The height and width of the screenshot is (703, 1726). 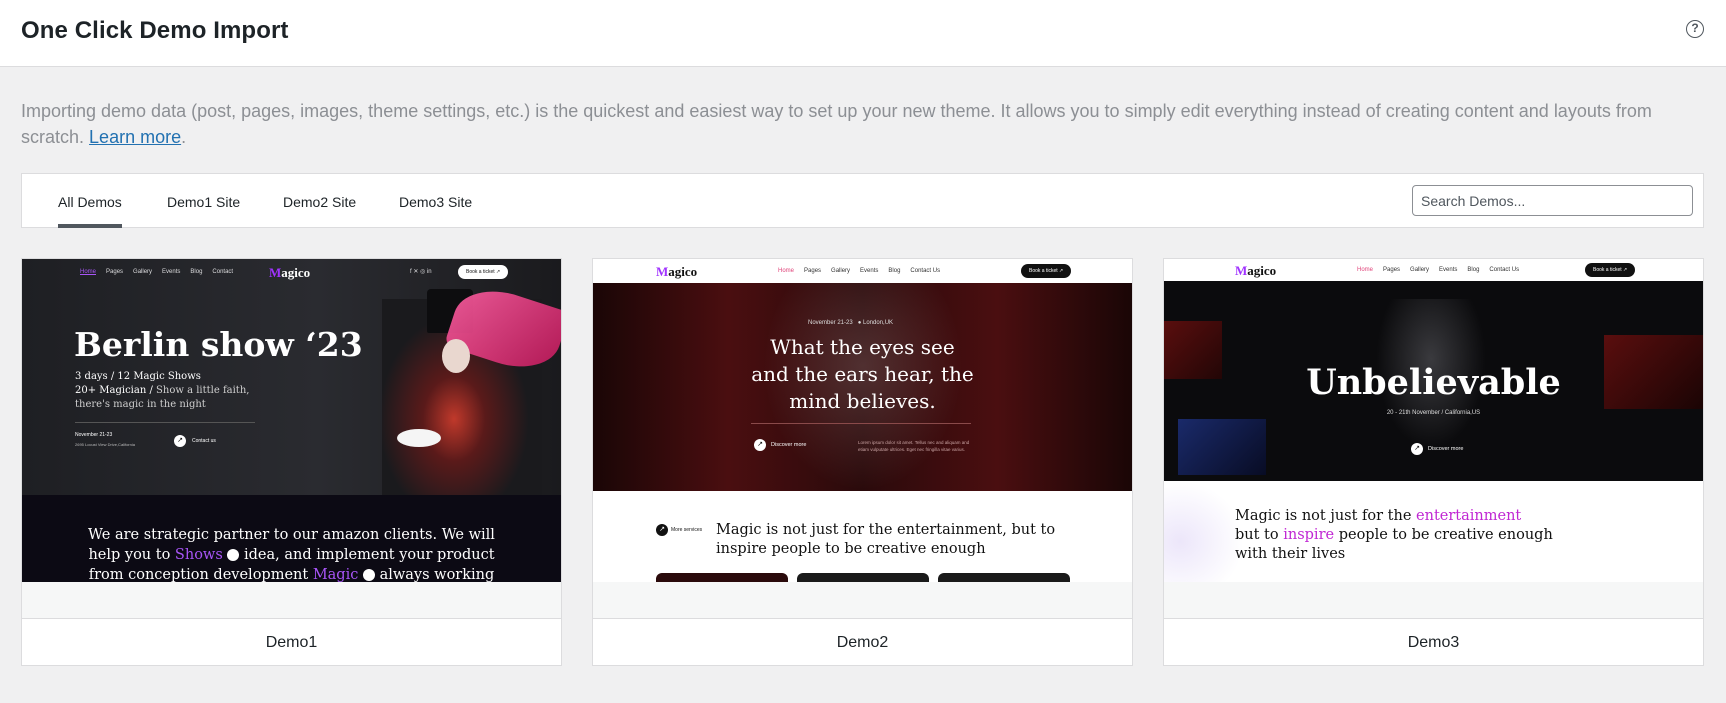 I want to click on demo2-ticket-button: Book a ticket ↗, so click(x=1046, y=271).